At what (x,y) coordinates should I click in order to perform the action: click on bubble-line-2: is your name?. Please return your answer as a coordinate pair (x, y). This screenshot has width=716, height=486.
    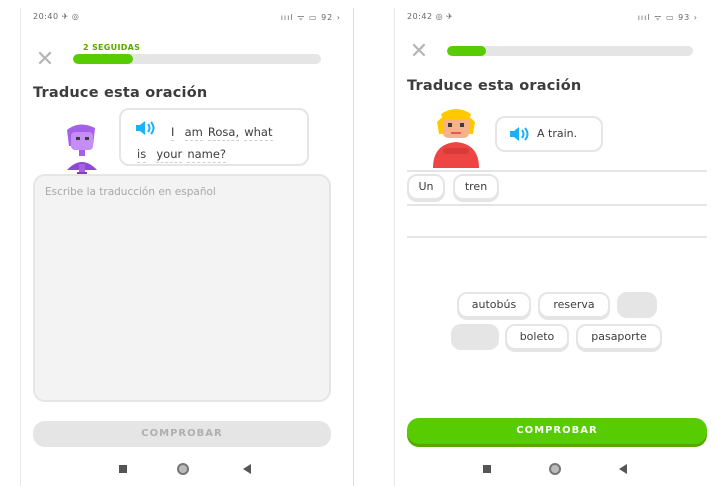
    Looking at the image, I should click on (182, 153).